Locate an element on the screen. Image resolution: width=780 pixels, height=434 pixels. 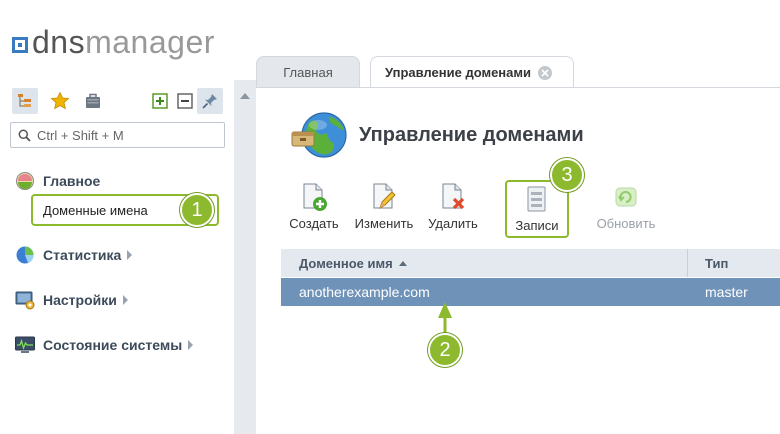
refresh-button: Обновить is located at coordinates (626, 210).